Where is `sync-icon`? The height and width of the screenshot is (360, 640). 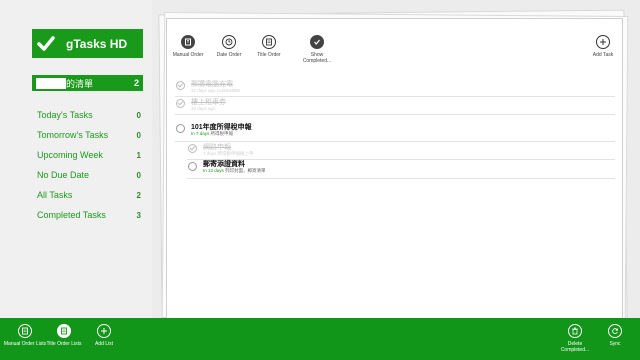 sync-icon is located at coordinates (615, 331).